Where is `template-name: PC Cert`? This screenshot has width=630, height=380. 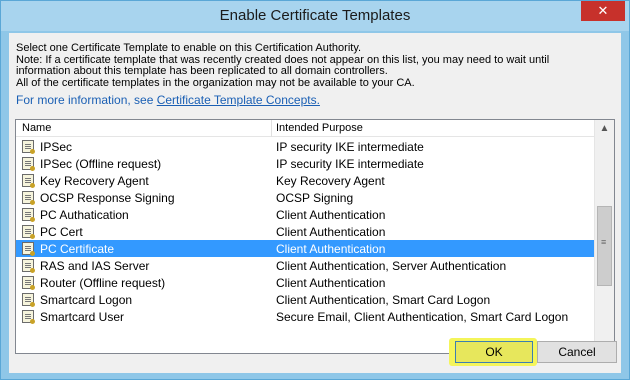
template-name: PC Cert is located at coordinates (61, 232).